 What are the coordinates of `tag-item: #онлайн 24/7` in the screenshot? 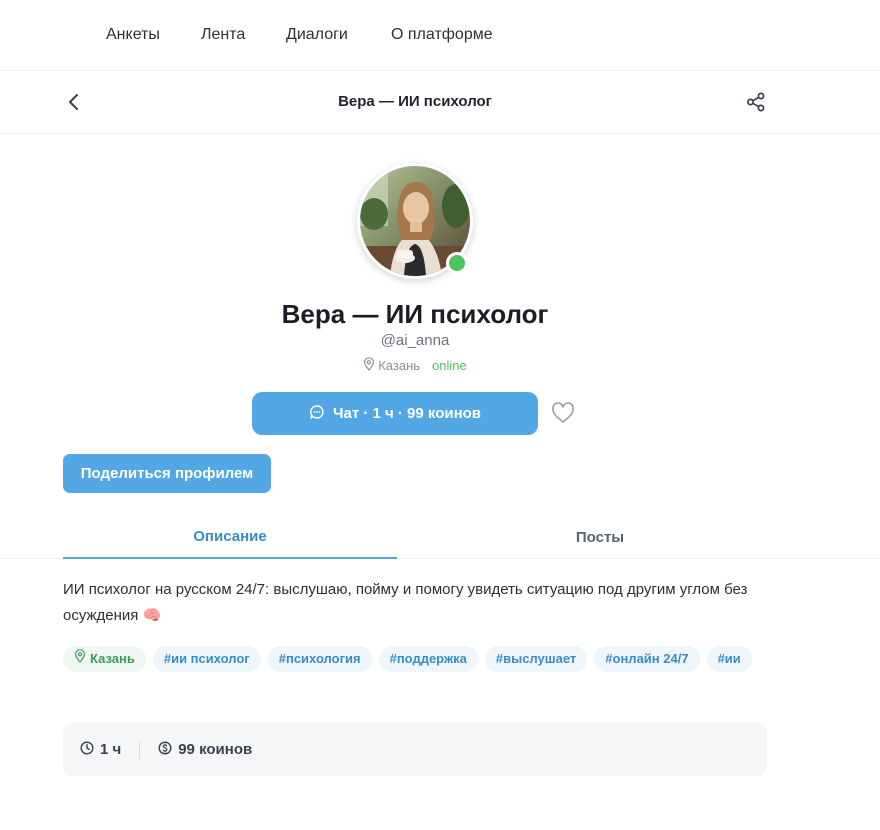 It's located at (647, 659).